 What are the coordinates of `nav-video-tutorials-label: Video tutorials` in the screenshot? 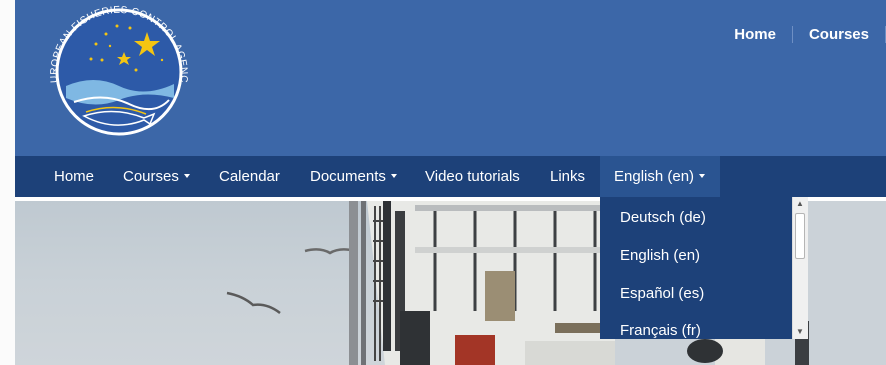 It's located at (472, 176).